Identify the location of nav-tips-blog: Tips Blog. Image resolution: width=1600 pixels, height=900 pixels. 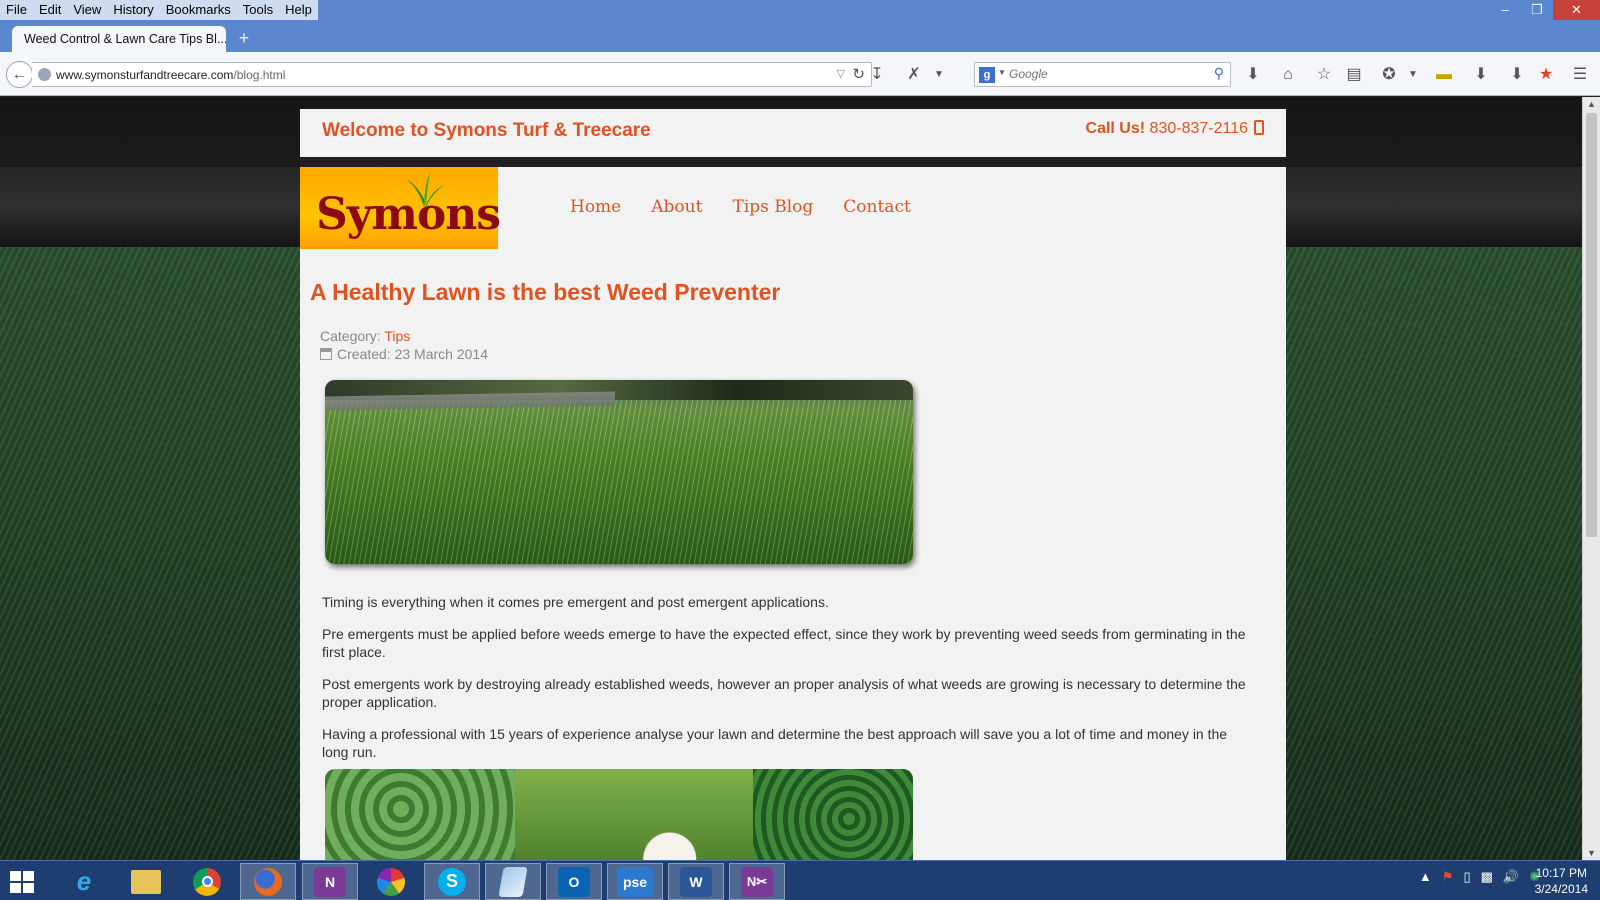
(772, 207).